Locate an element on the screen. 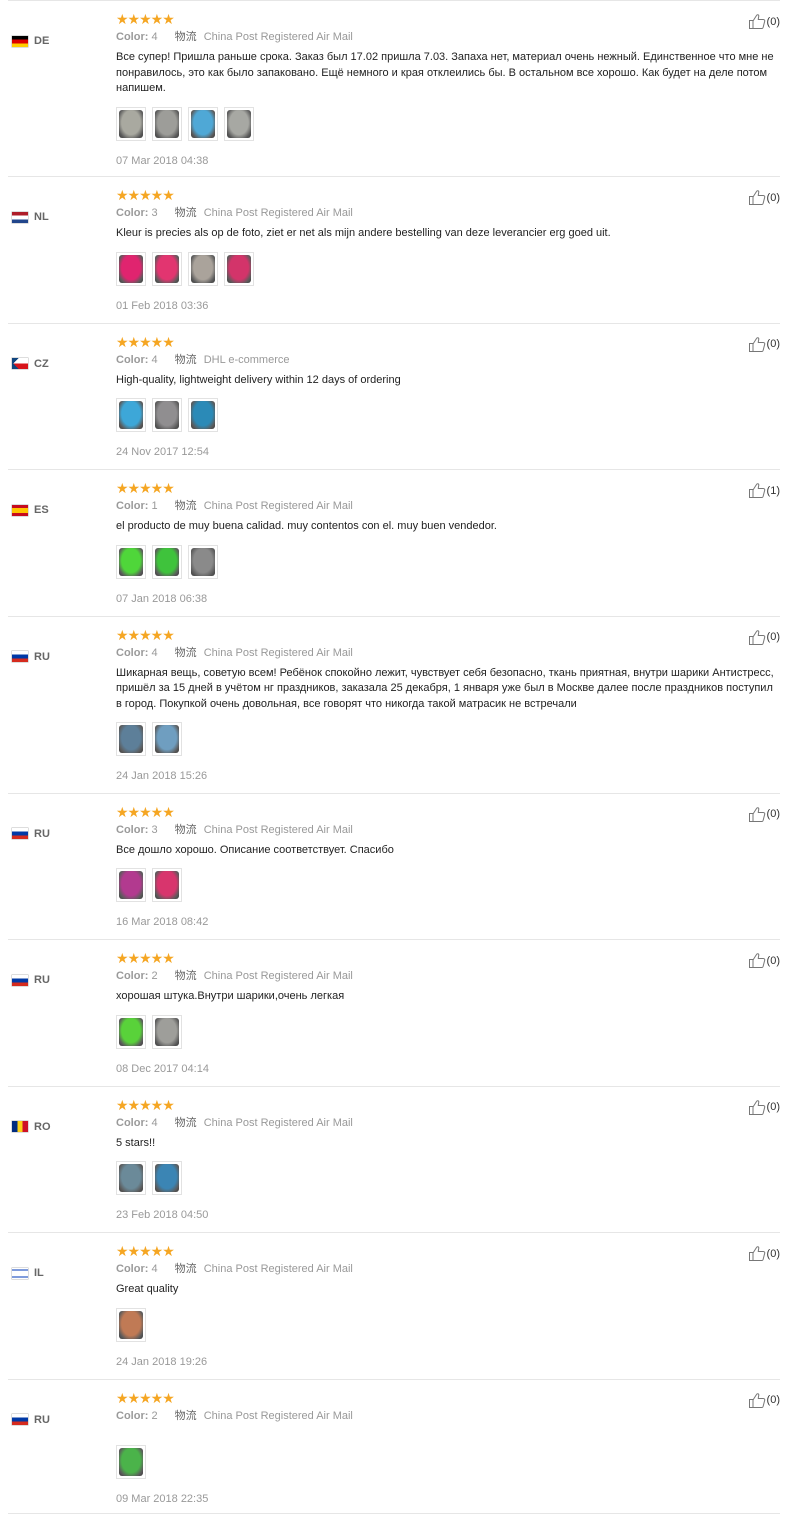 This screenshot has height=1514, width=800. thumbs-up-icon is located at coordinates (756, 814).